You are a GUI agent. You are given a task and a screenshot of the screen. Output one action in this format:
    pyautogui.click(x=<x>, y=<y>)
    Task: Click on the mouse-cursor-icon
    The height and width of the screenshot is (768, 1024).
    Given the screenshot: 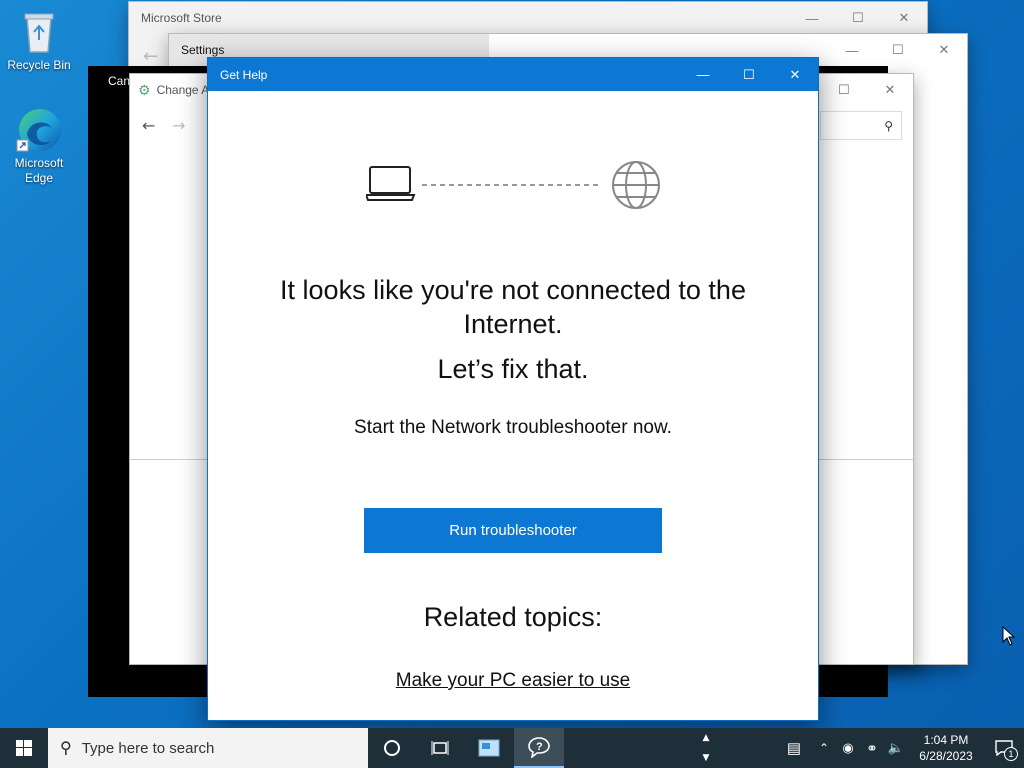 What is the action you would take?
    pyautogui.click(x=1009, y=636)
    